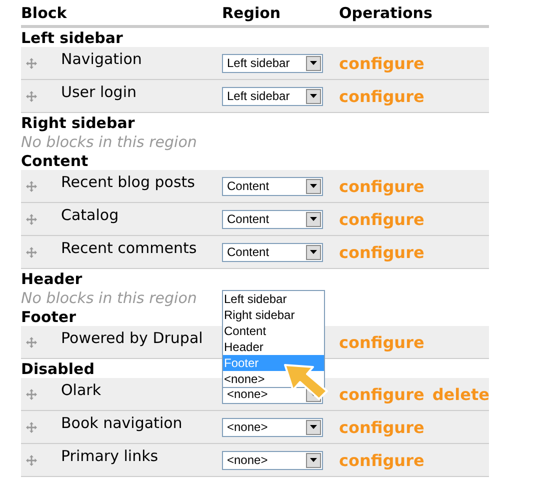 Image resolution: width=544 pixels, height=498 pixels. Describe the element at coordinates (78, 123) in the screenshot. I see `region-heading: Right sidebar` at that location.